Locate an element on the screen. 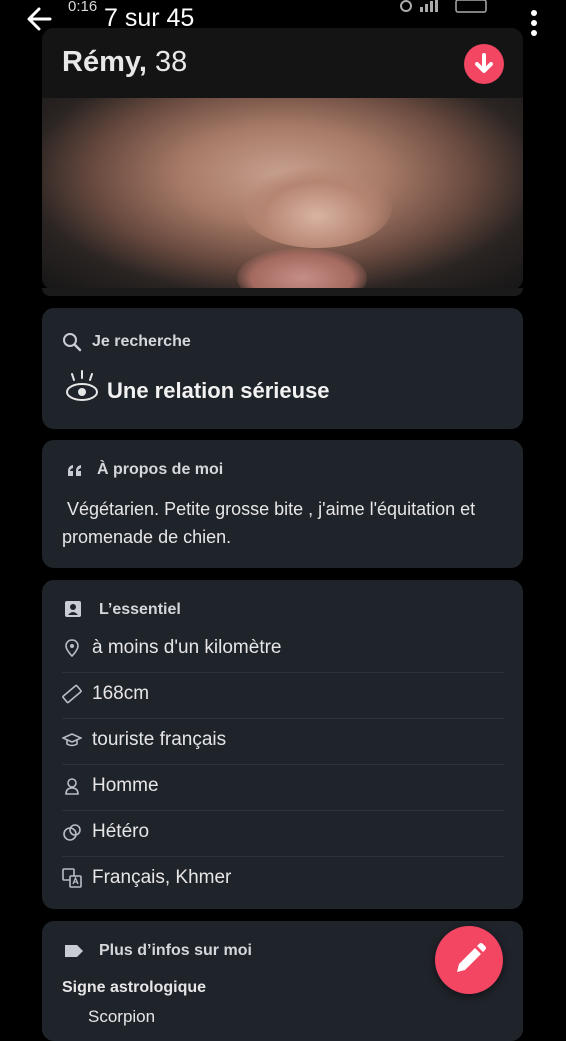 This screenshot has width=566, height=1041. location-pin-icon is located at coordinates (72, 648).